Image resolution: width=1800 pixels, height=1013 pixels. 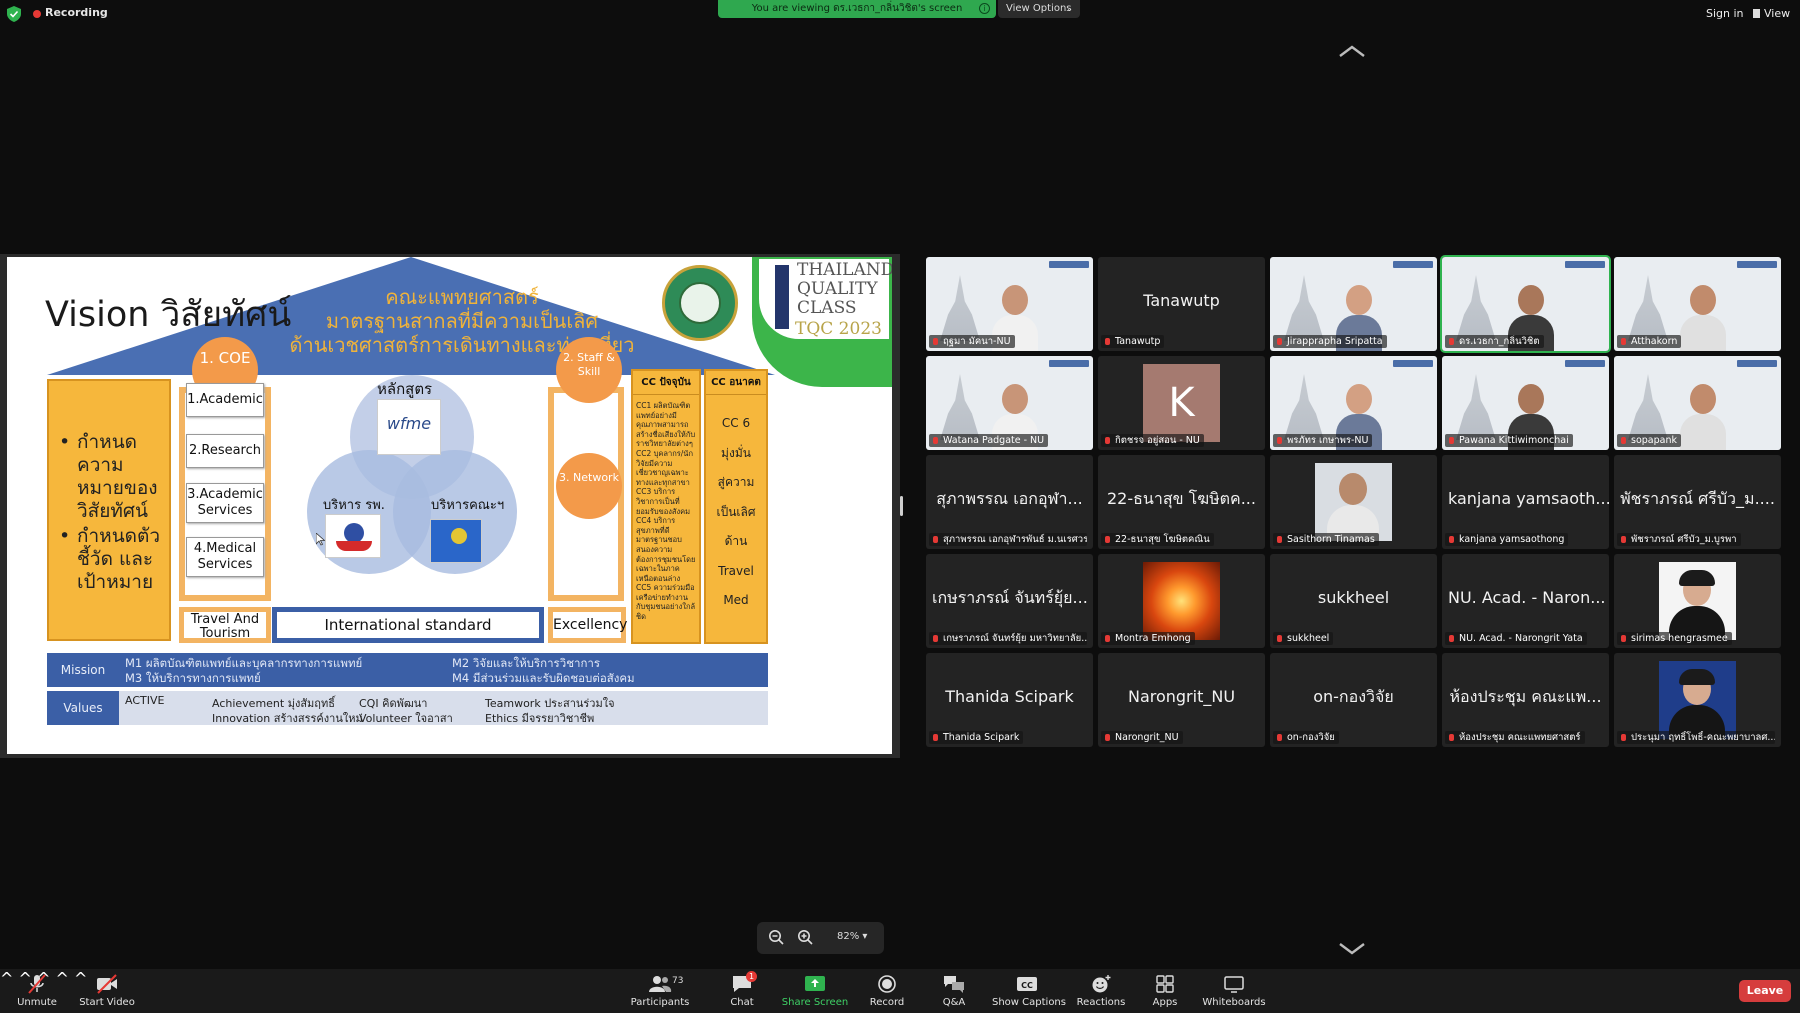 I want to click on leave-button: Leave, so click(x=1765, y=991).